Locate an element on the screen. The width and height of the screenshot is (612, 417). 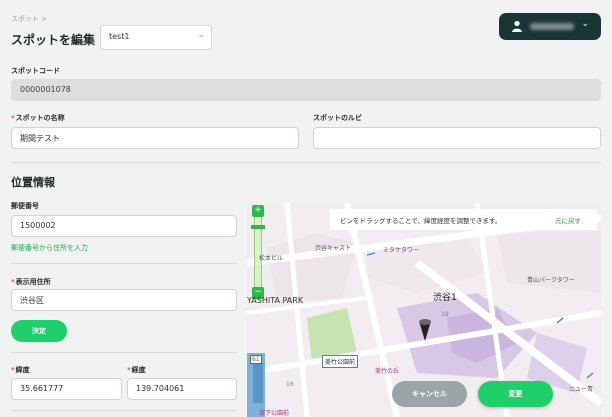
map-notice: ピンをドラッグすることで、緯度経度を調整できます。 元に戻す is located at coordinates (463, 219).